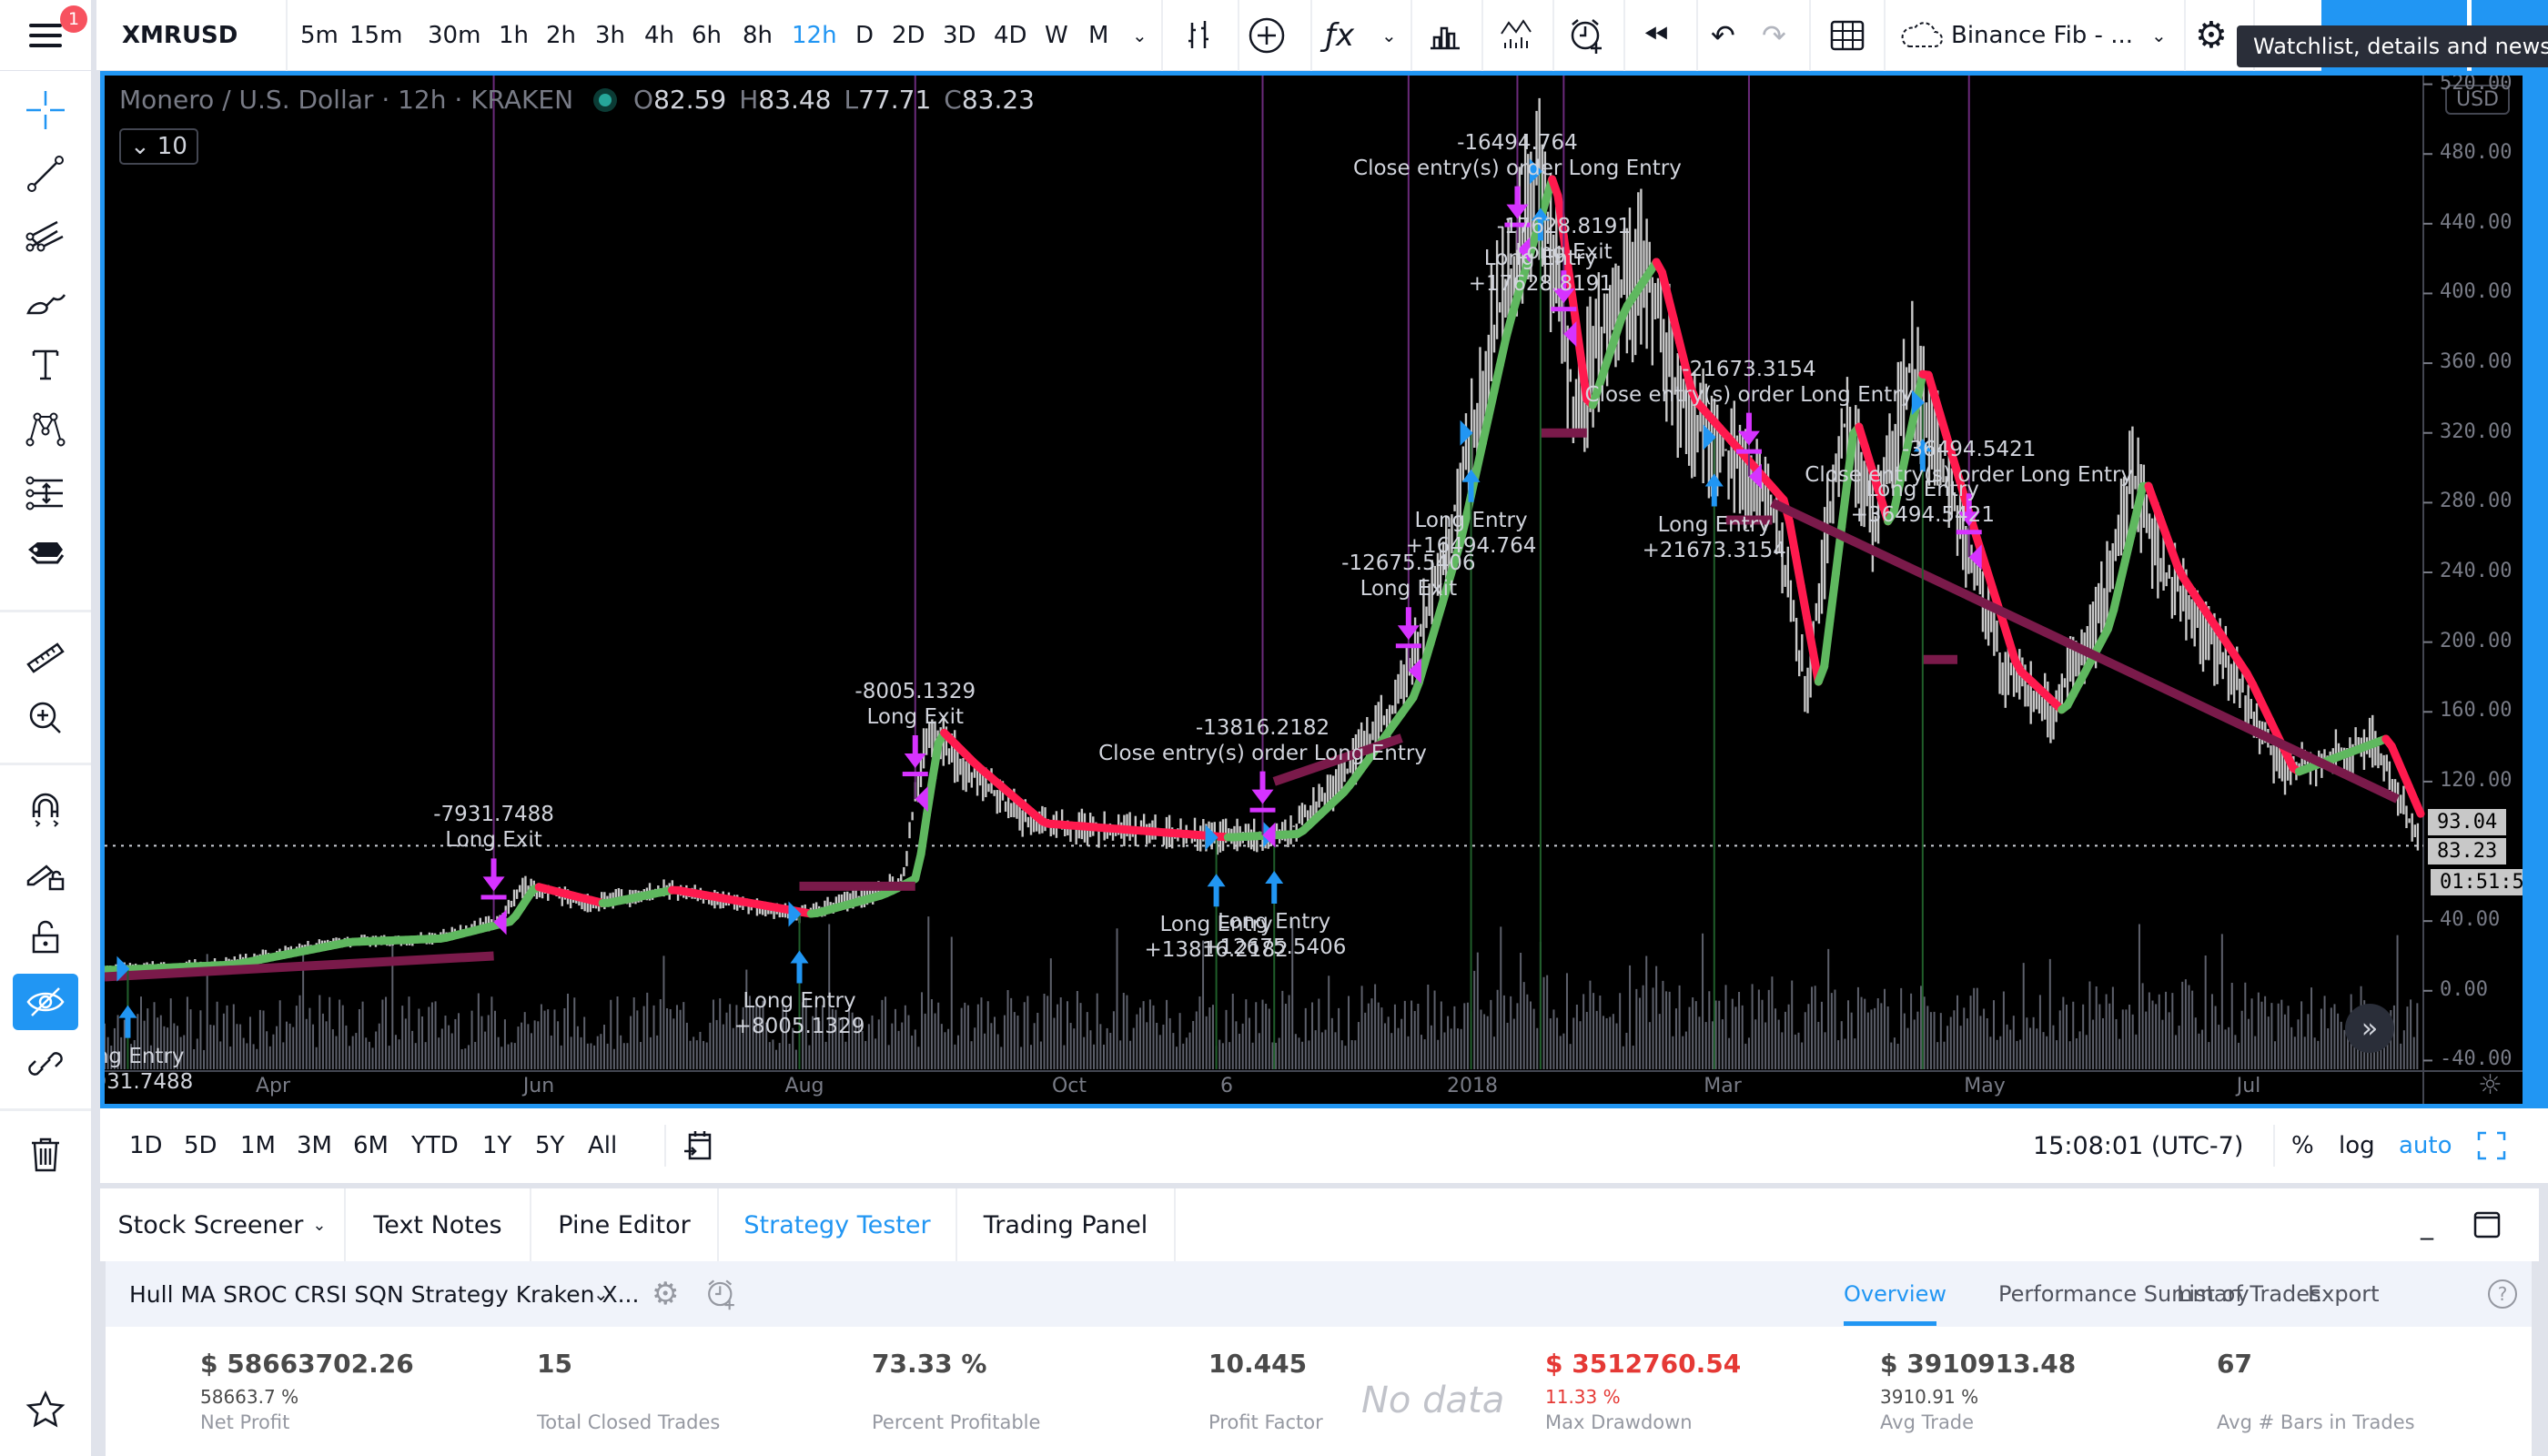 Image resolution: width=2548 pixels, height=1456 pixels. Describe the element at coordinates (376, 36) in the screenshot. I see `interval-15m: 15m` at that location.